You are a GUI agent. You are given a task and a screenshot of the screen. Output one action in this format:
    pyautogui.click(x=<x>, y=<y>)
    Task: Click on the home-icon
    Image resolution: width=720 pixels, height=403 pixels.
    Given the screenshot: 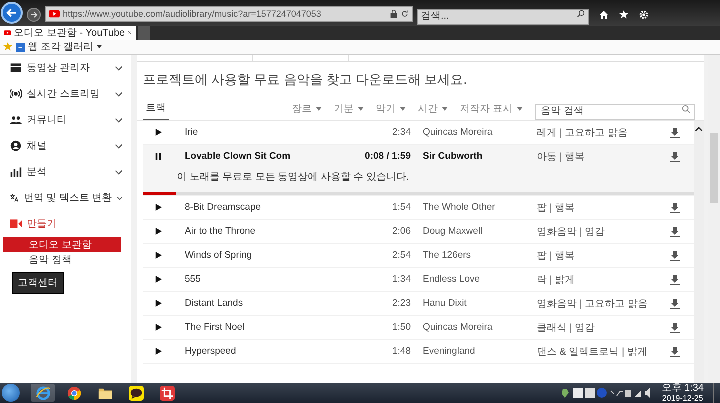 What is the action you would take?
    pyautogui.click(x=604, y=15)
    